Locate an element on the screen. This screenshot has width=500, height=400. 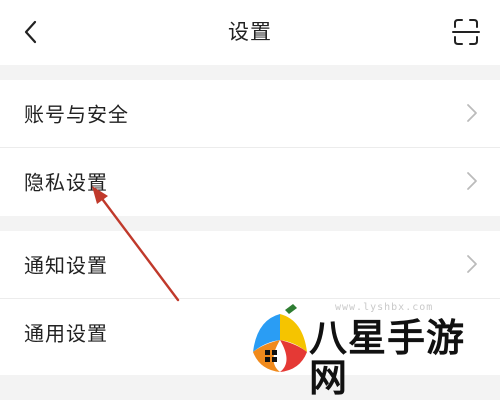
watermark-logo-icon is located at coordinates (280, 338).